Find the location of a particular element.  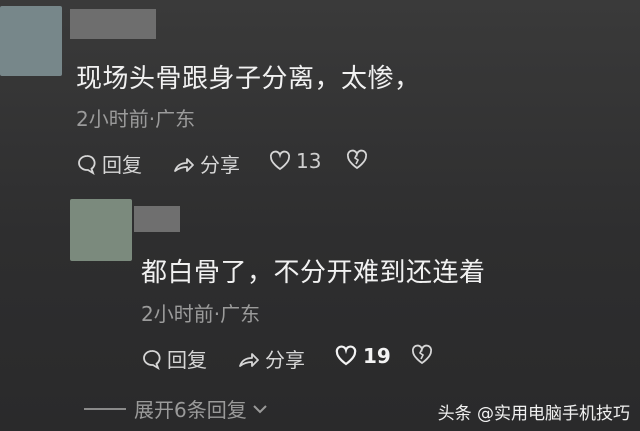

like-count: 13 is located at coordinates (309, 161).